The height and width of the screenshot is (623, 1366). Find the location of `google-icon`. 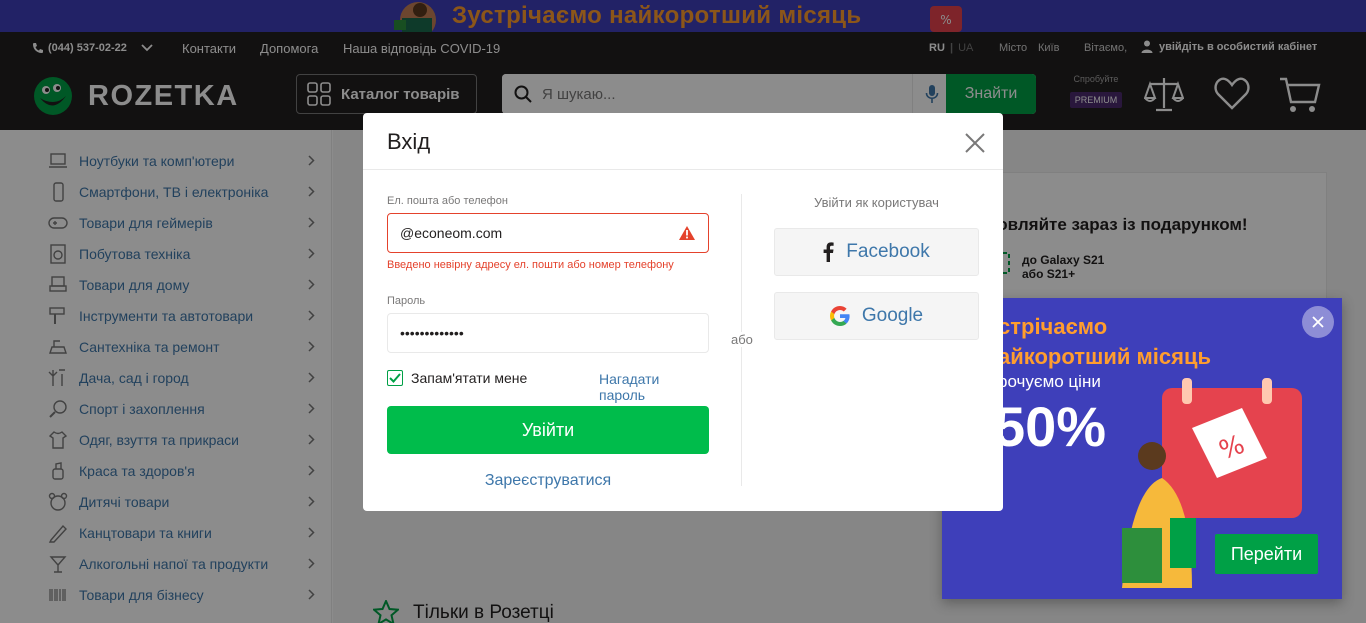

google-icon is located at coordinates (839, 316).